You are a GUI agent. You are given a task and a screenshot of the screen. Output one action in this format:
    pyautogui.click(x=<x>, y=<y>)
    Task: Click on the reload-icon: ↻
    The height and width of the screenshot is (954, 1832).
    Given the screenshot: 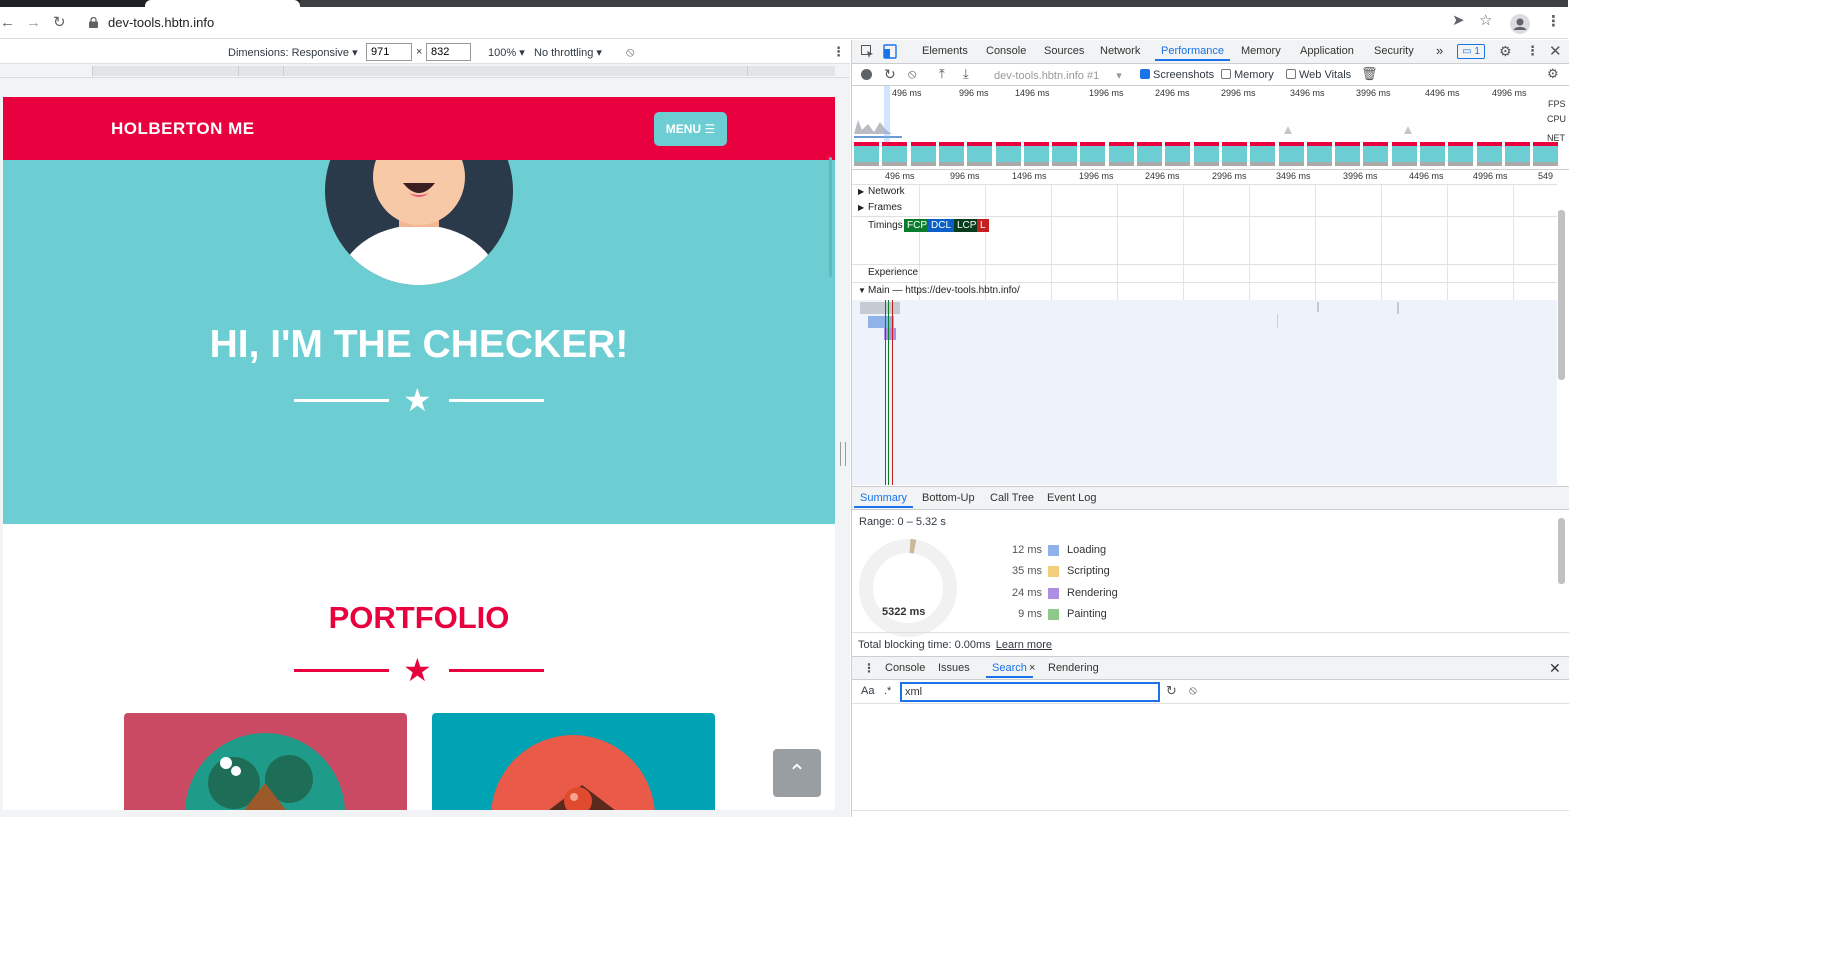 What is the action you would take?
    pyautogui.click(x=59, y=23)
    